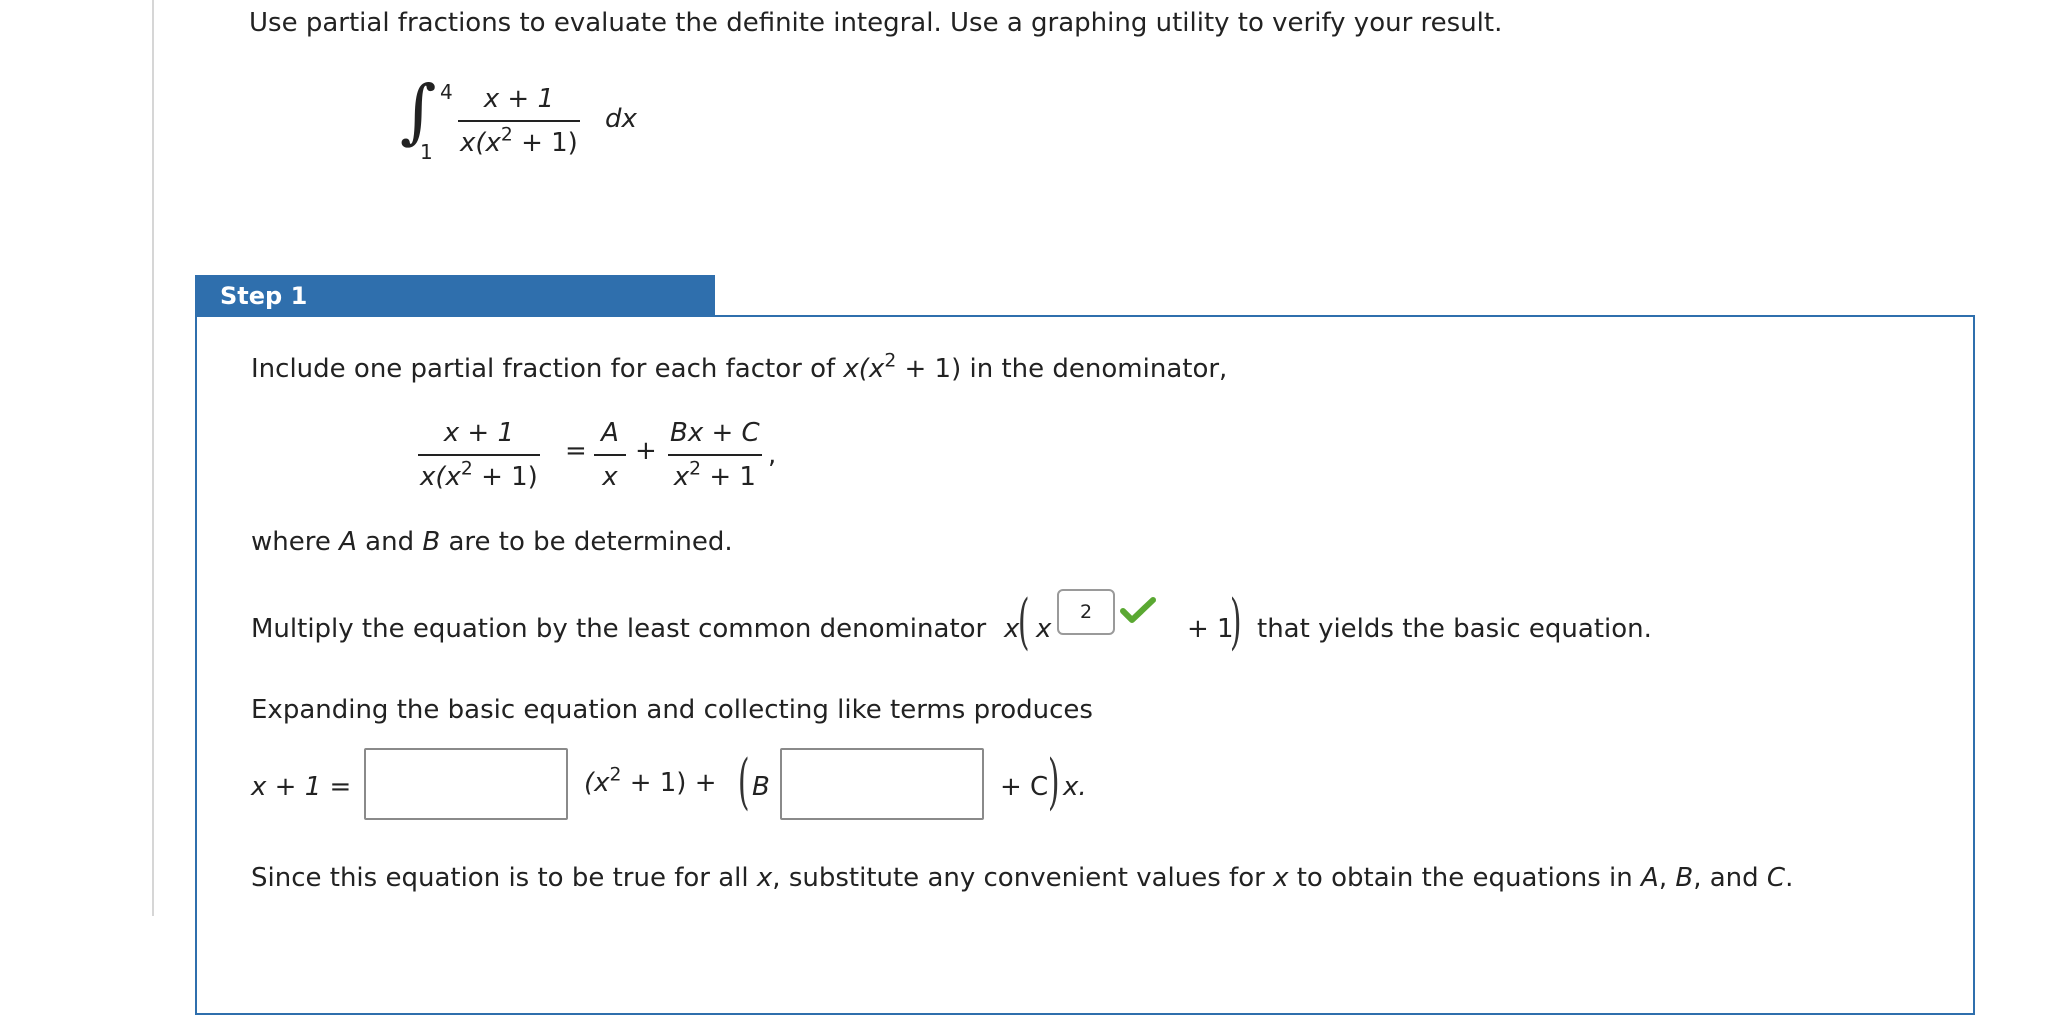 The height and width of the screenshot is (1015, 2048). Describe the element at coordinates (1210, 629) in the screenshot. I see `lcd-plus-one: + 1` at that location.